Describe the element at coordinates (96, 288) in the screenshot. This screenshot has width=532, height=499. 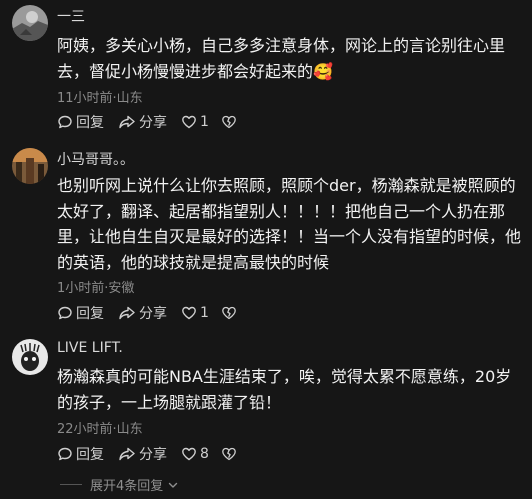
I see `comment-meta: 1小时前·安徽` at that location.